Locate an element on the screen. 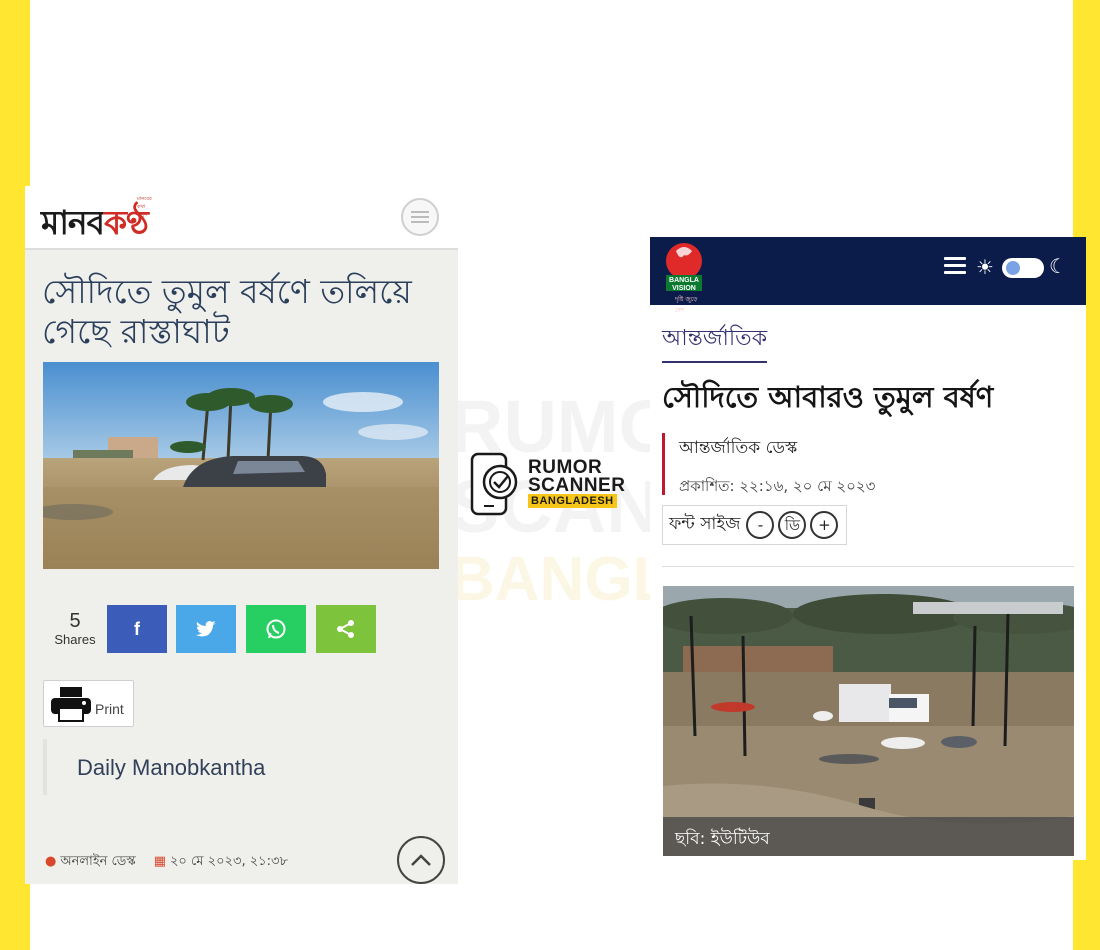 This screenshot has width=1100, height=950. flood-photo is located at coordinates (241, 465).